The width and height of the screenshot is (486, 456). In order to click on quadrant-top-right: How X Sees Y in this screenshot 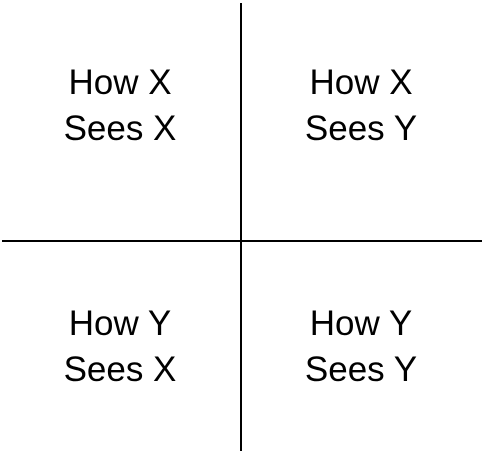, I will do `click(361, 106)`.